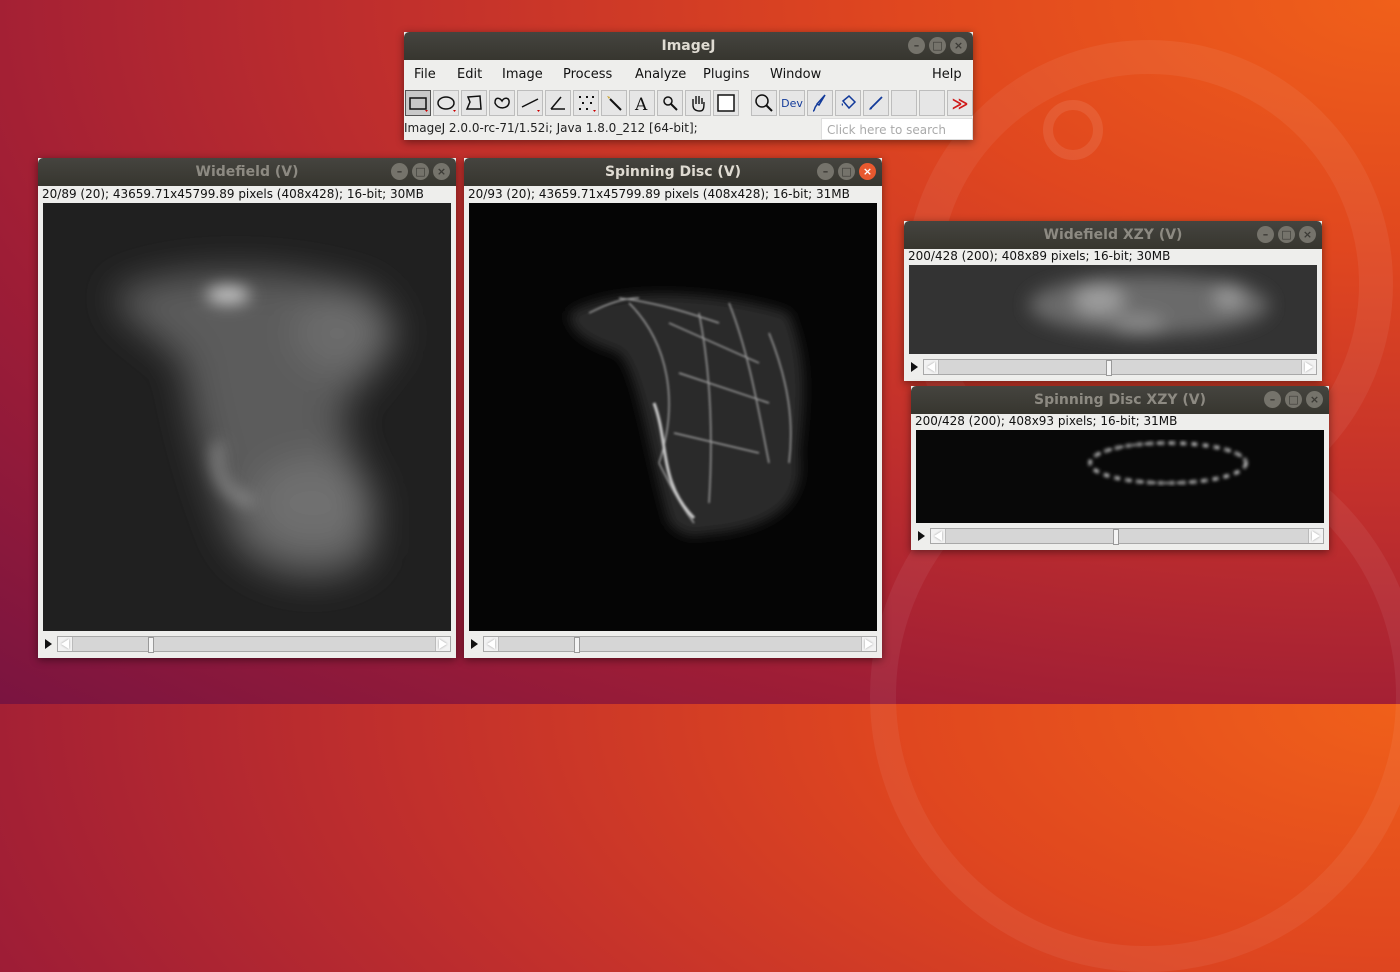 This screenshot has width=1400, height=972. What do you see at coordinates (530, 103) in the screenshot?
I see `line-tool` at bounding box center [530, 103].